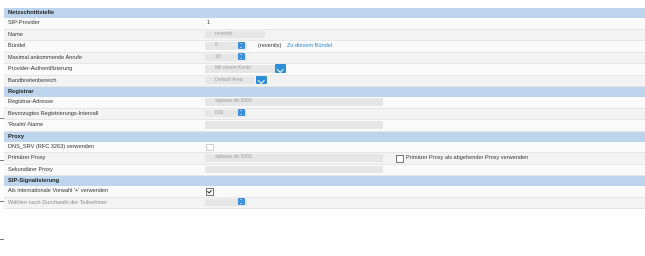 Image resolution: width=645 pixels, height=256 pixels. I want to click on secondary-proxy-label: Sekundärer Proxy, so click(30, 169).